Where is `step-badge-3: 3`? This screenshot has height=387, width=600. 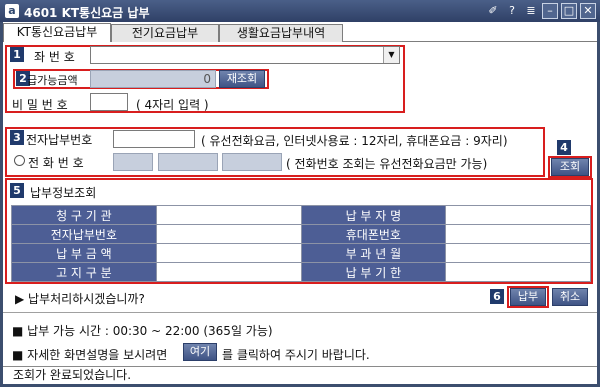
step-badge-3: 3 is located at coordinates (17, 137).